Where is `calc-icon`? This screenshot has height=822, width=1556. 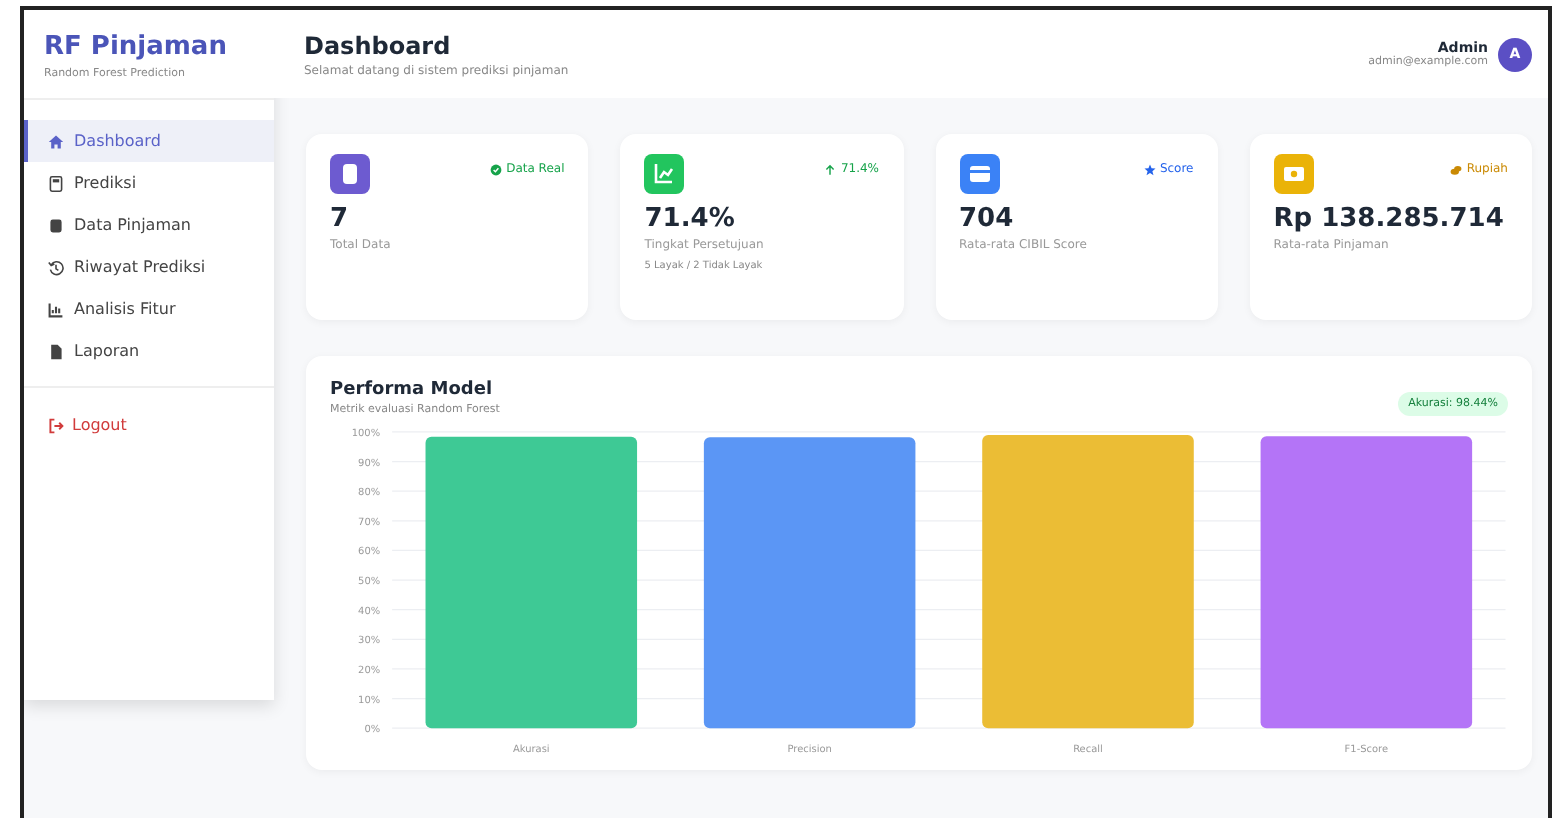
calc-icon is located at coordinates (56, 183).